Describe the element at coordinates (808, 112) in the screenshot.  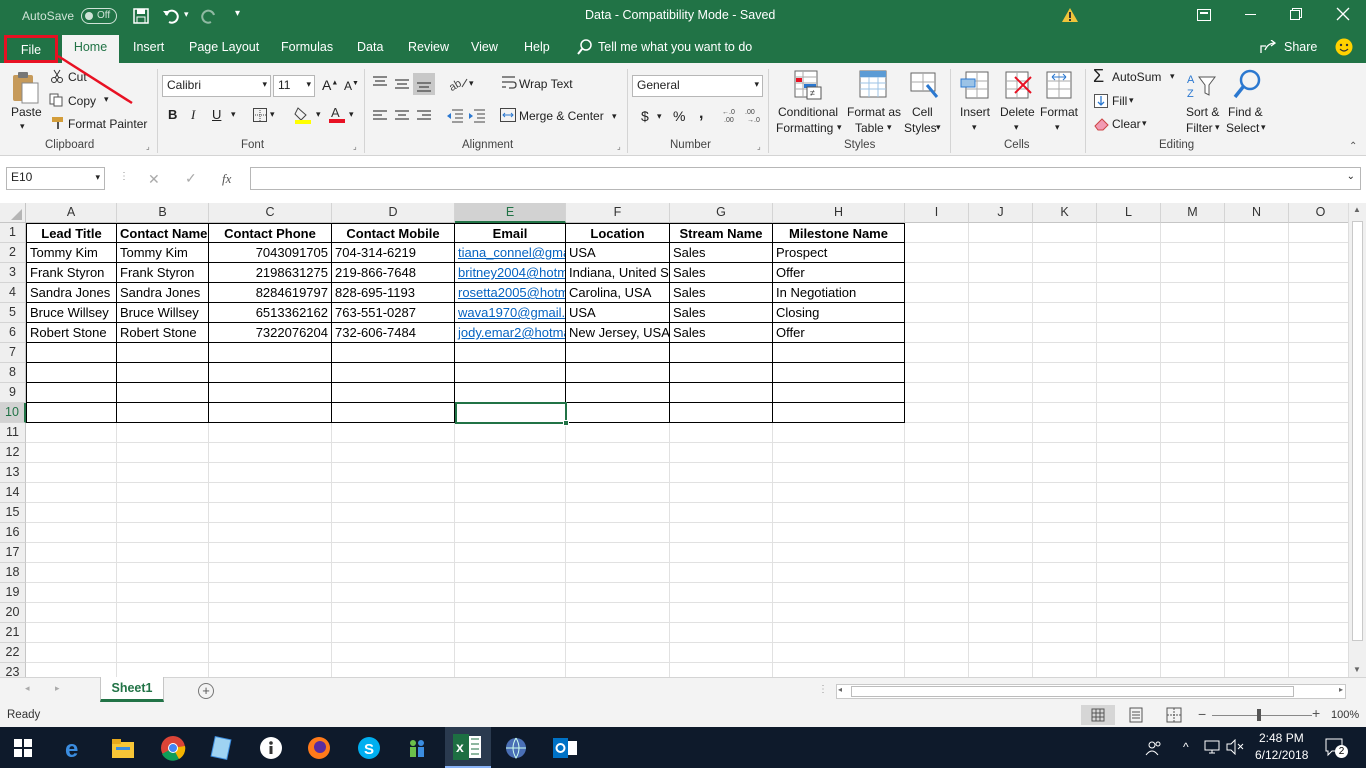
I see `conditional-formatting-button: Conditional` at that location.